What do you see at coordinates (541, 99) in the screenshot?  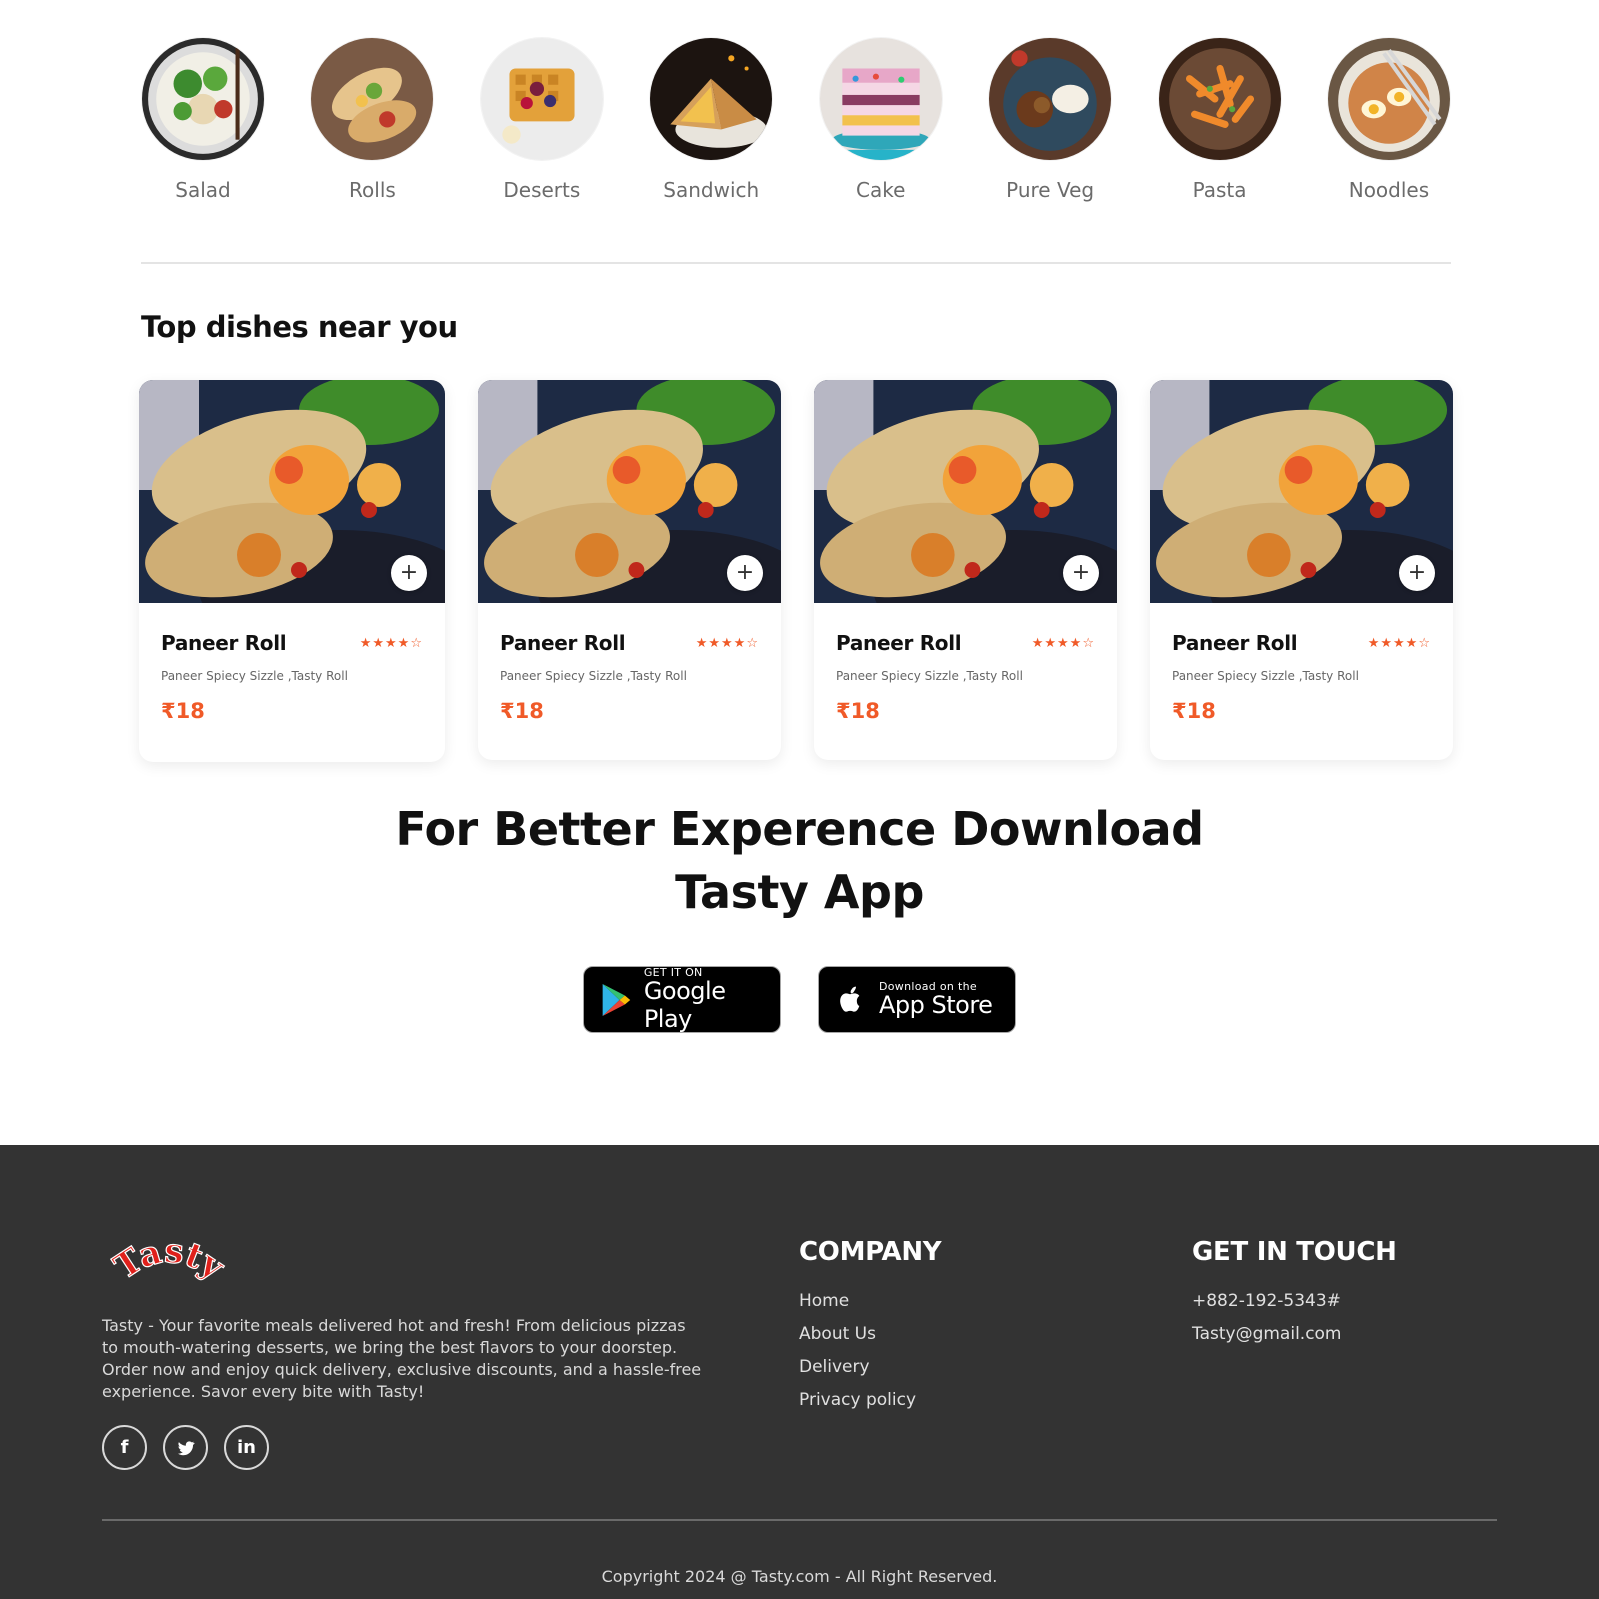 I see `deserts-image` at bounding box center [541, 99].